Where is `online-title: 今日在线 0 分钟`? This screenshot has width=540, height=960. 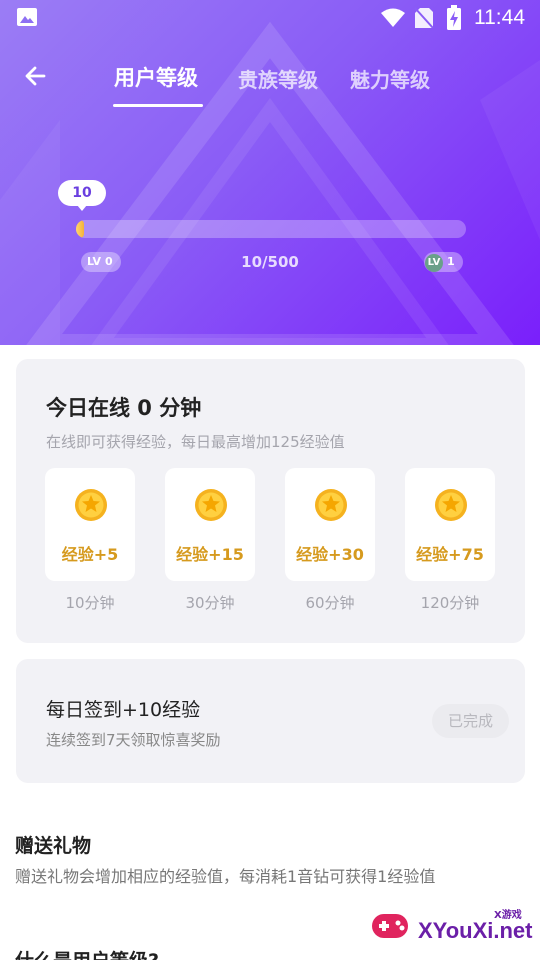 online-title: 今日在线 0 分钟 is located at coordinates (124, 408).